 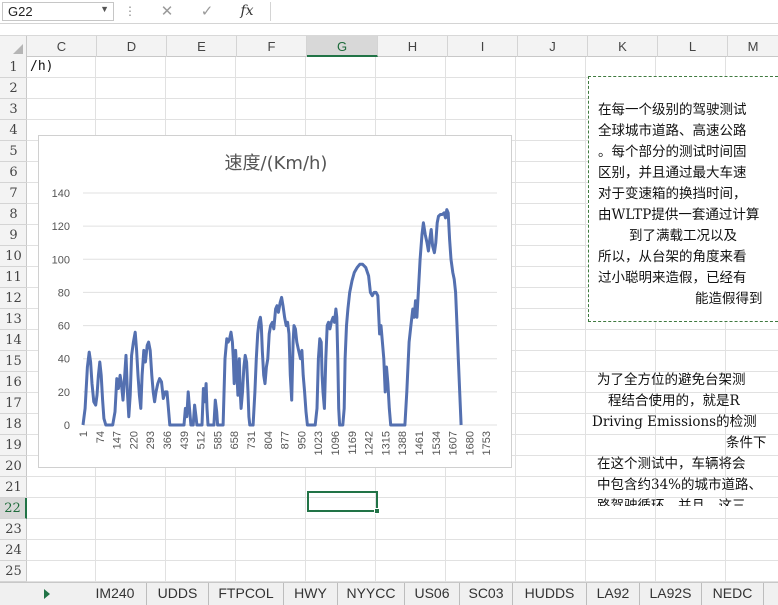 I want to click on text-line: 对于变速箱的换挡时间，, so click(x=672, y=194).